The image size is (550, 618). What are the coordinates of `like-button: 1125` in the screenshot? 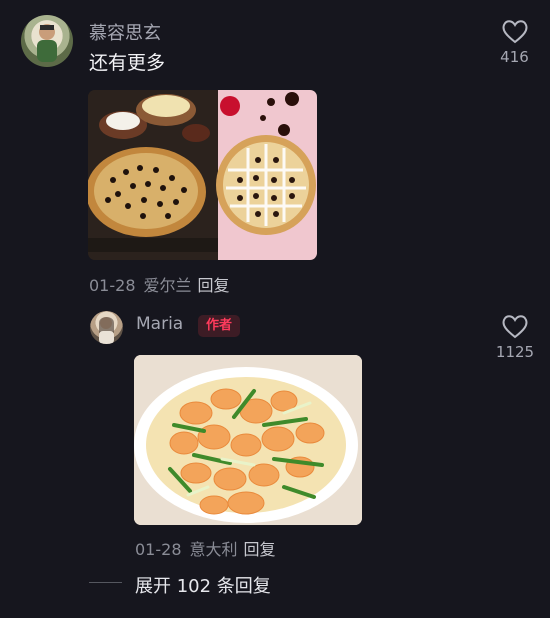 It's located at (515, 337).